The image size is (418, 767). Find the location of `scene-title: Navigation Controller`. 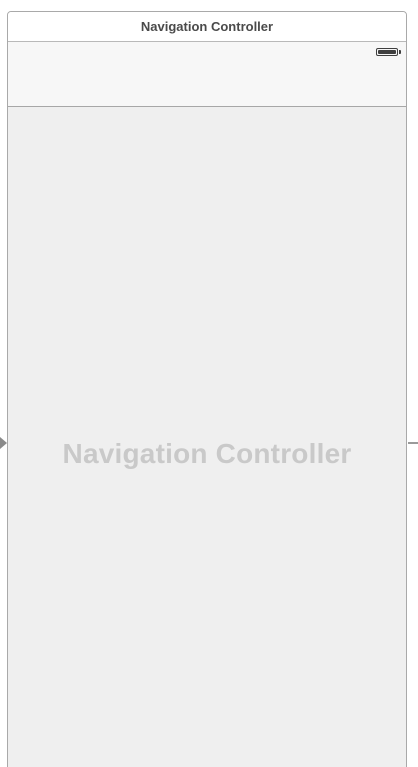

scene-title: Navigation Controller is located at coordinates (207, 26).